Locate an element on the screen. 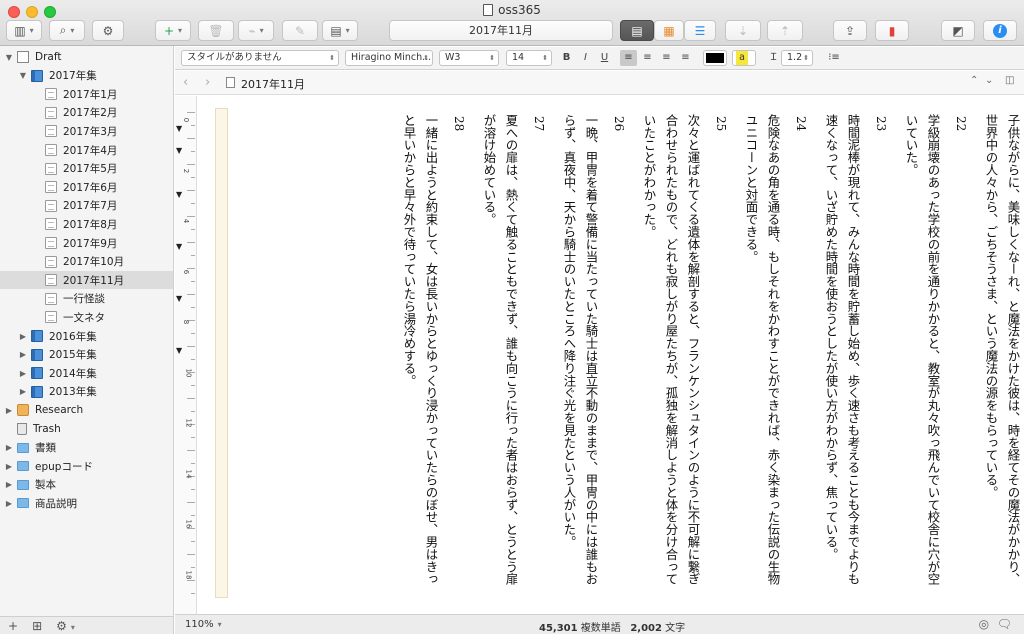 This screenshot has width=1024, height=634. inspector-button: i is located at coordinates (1000, 30).